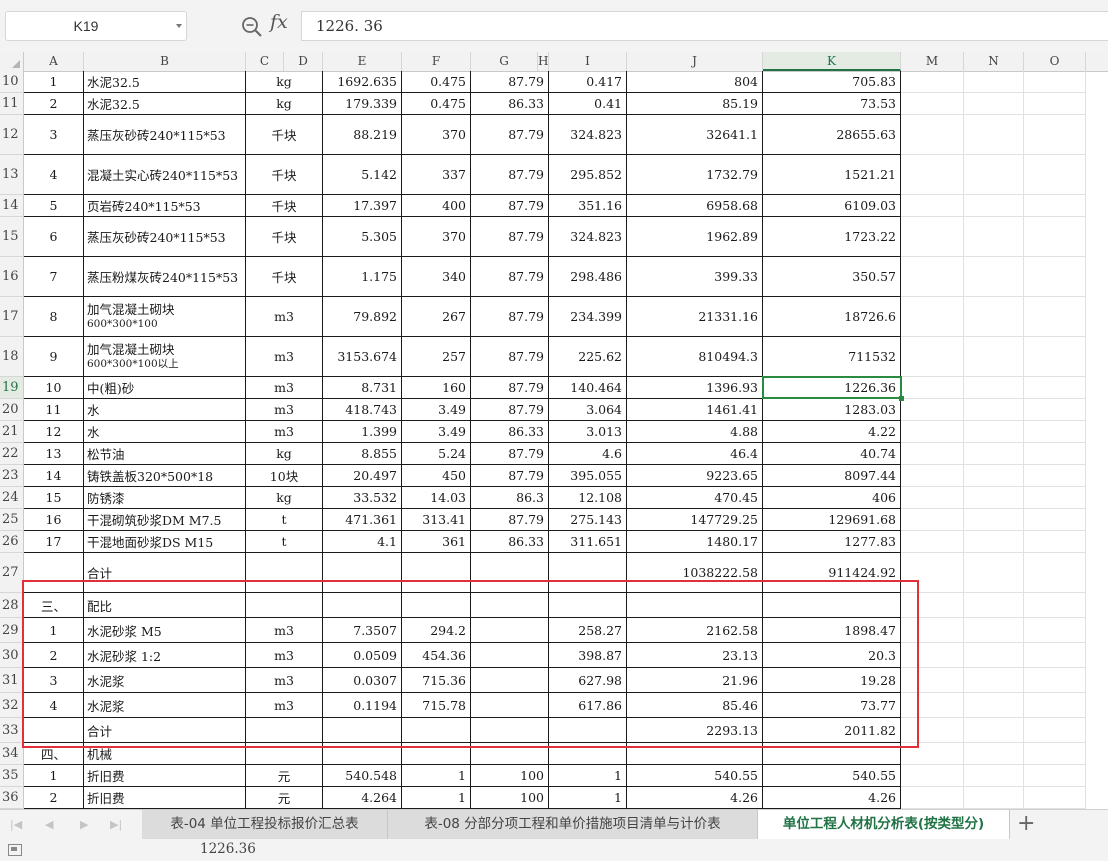  What do you see at coordinates (12, 630) in the screenshot?
I see `row-header: 29` at bounding box center [12, 630].